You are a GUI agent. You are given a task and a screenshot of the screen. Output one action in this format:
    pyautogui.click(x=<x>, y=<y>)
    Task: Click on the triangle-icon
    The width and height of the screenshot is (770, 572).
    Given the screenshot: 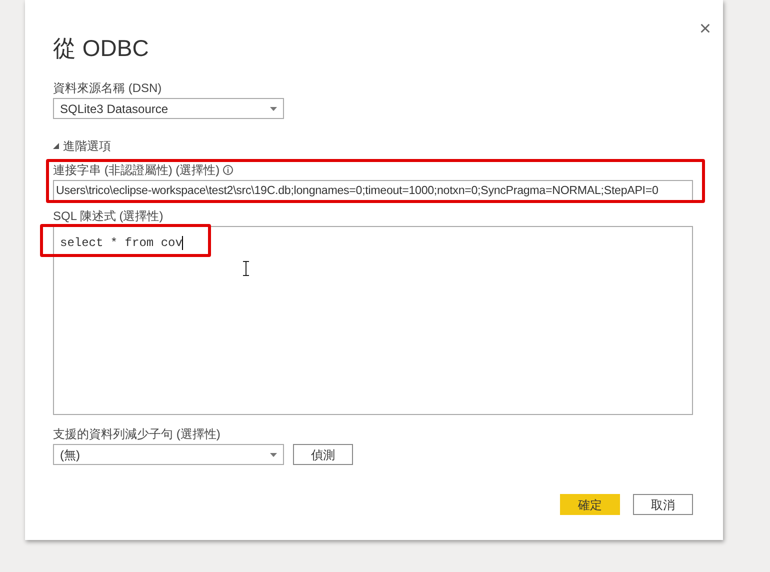 What is the action you would take?
    pyautogui.click(x=56, y=146)
    